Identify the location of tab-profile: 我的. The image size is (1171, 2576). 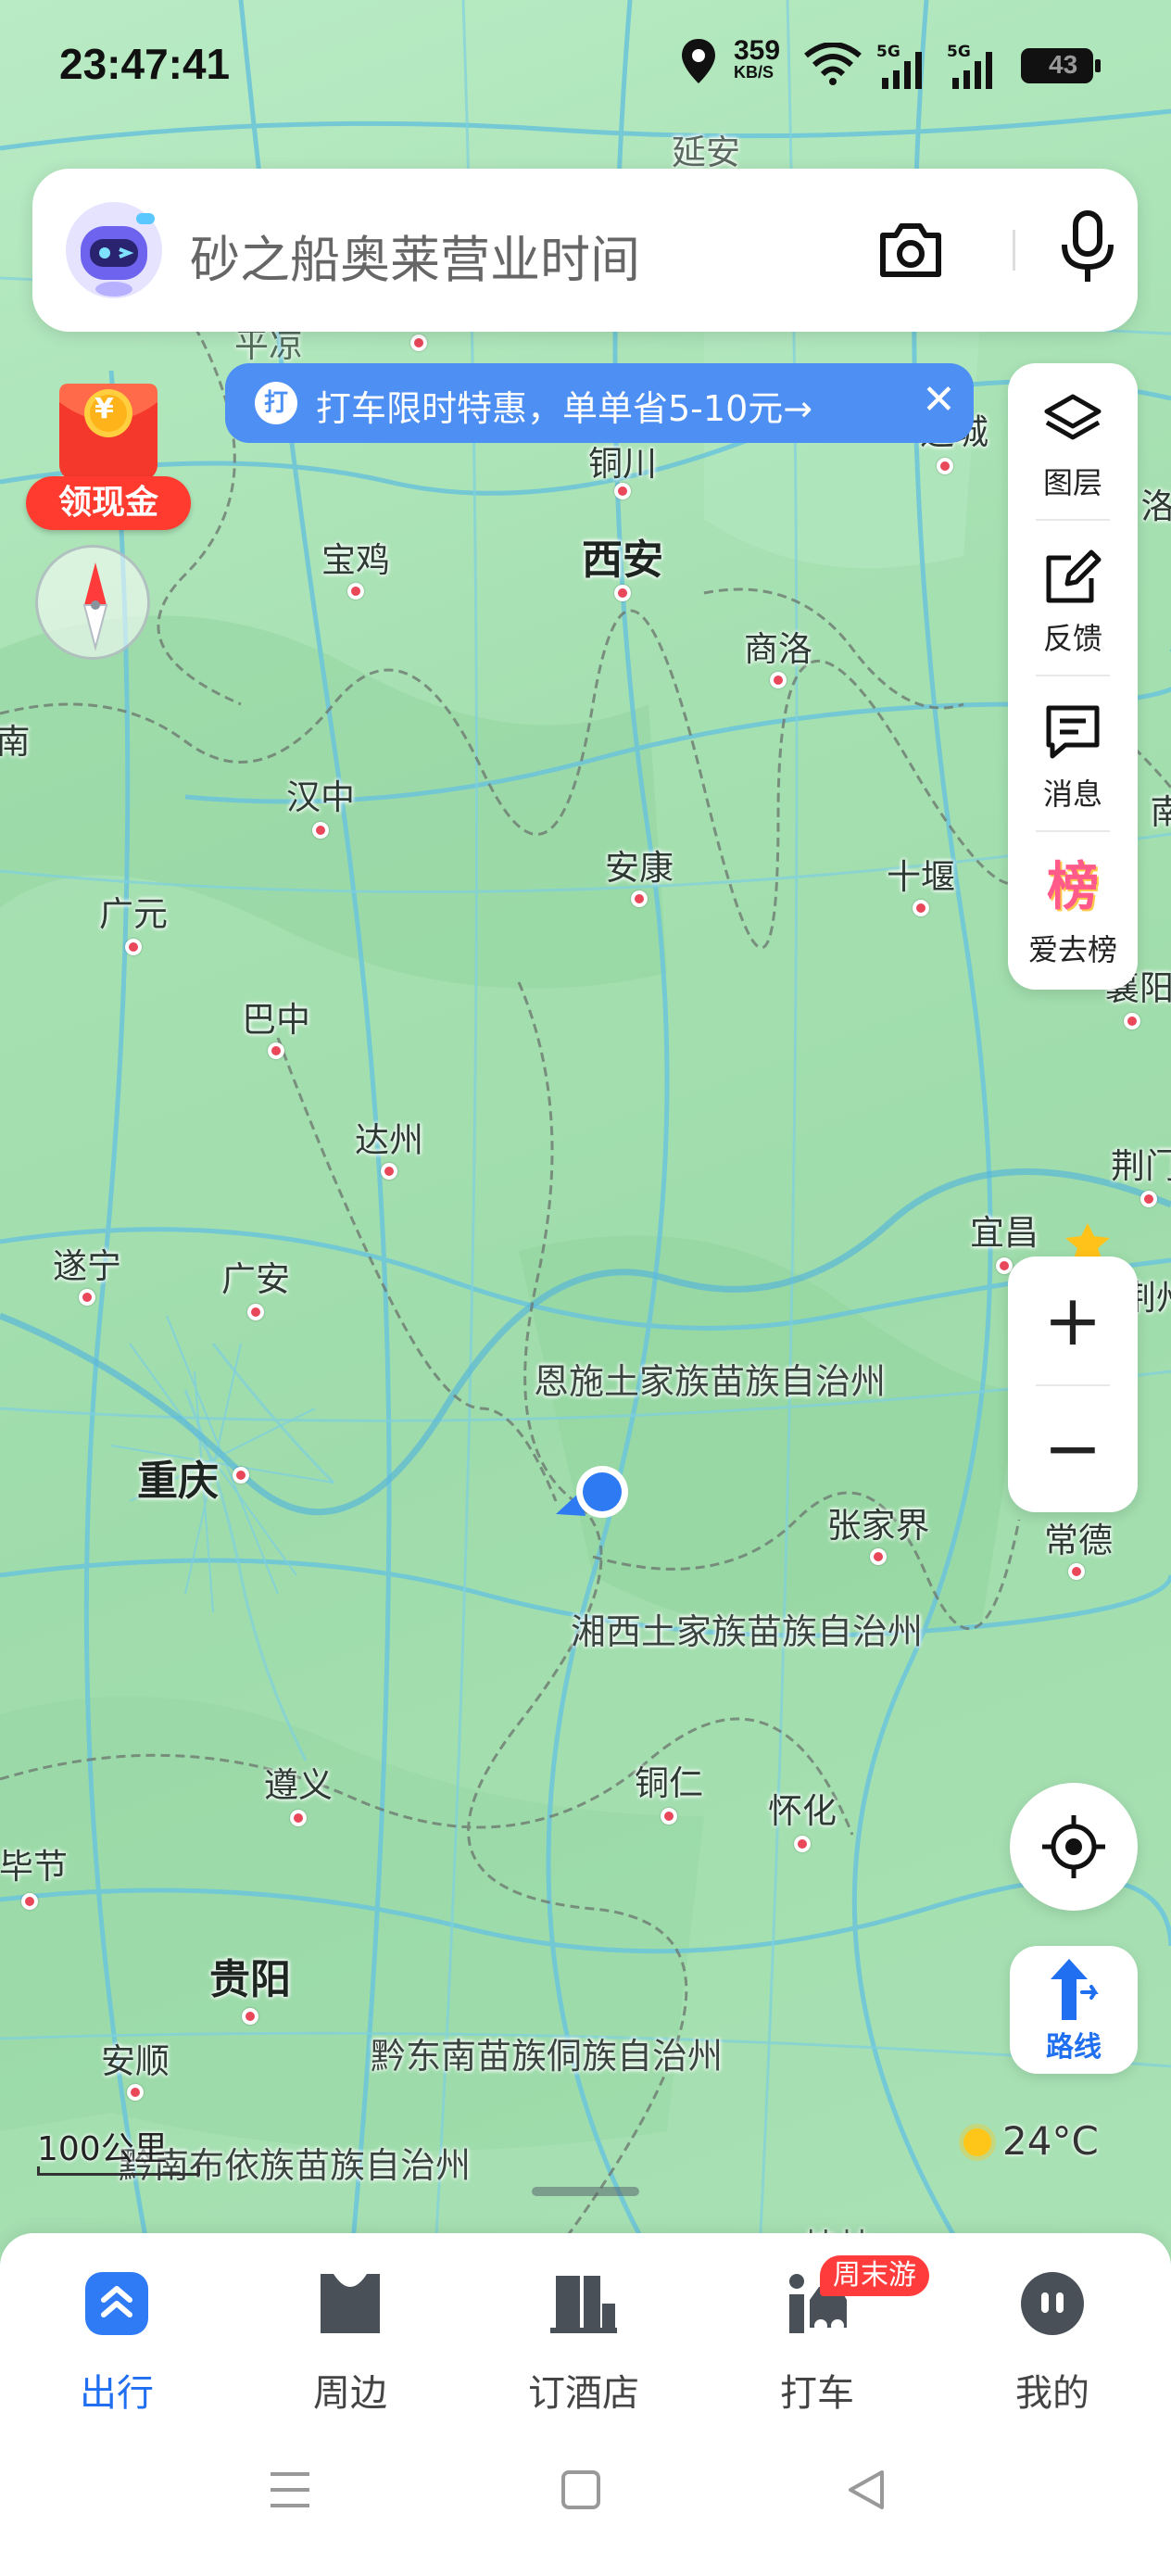
(1053, 2347).